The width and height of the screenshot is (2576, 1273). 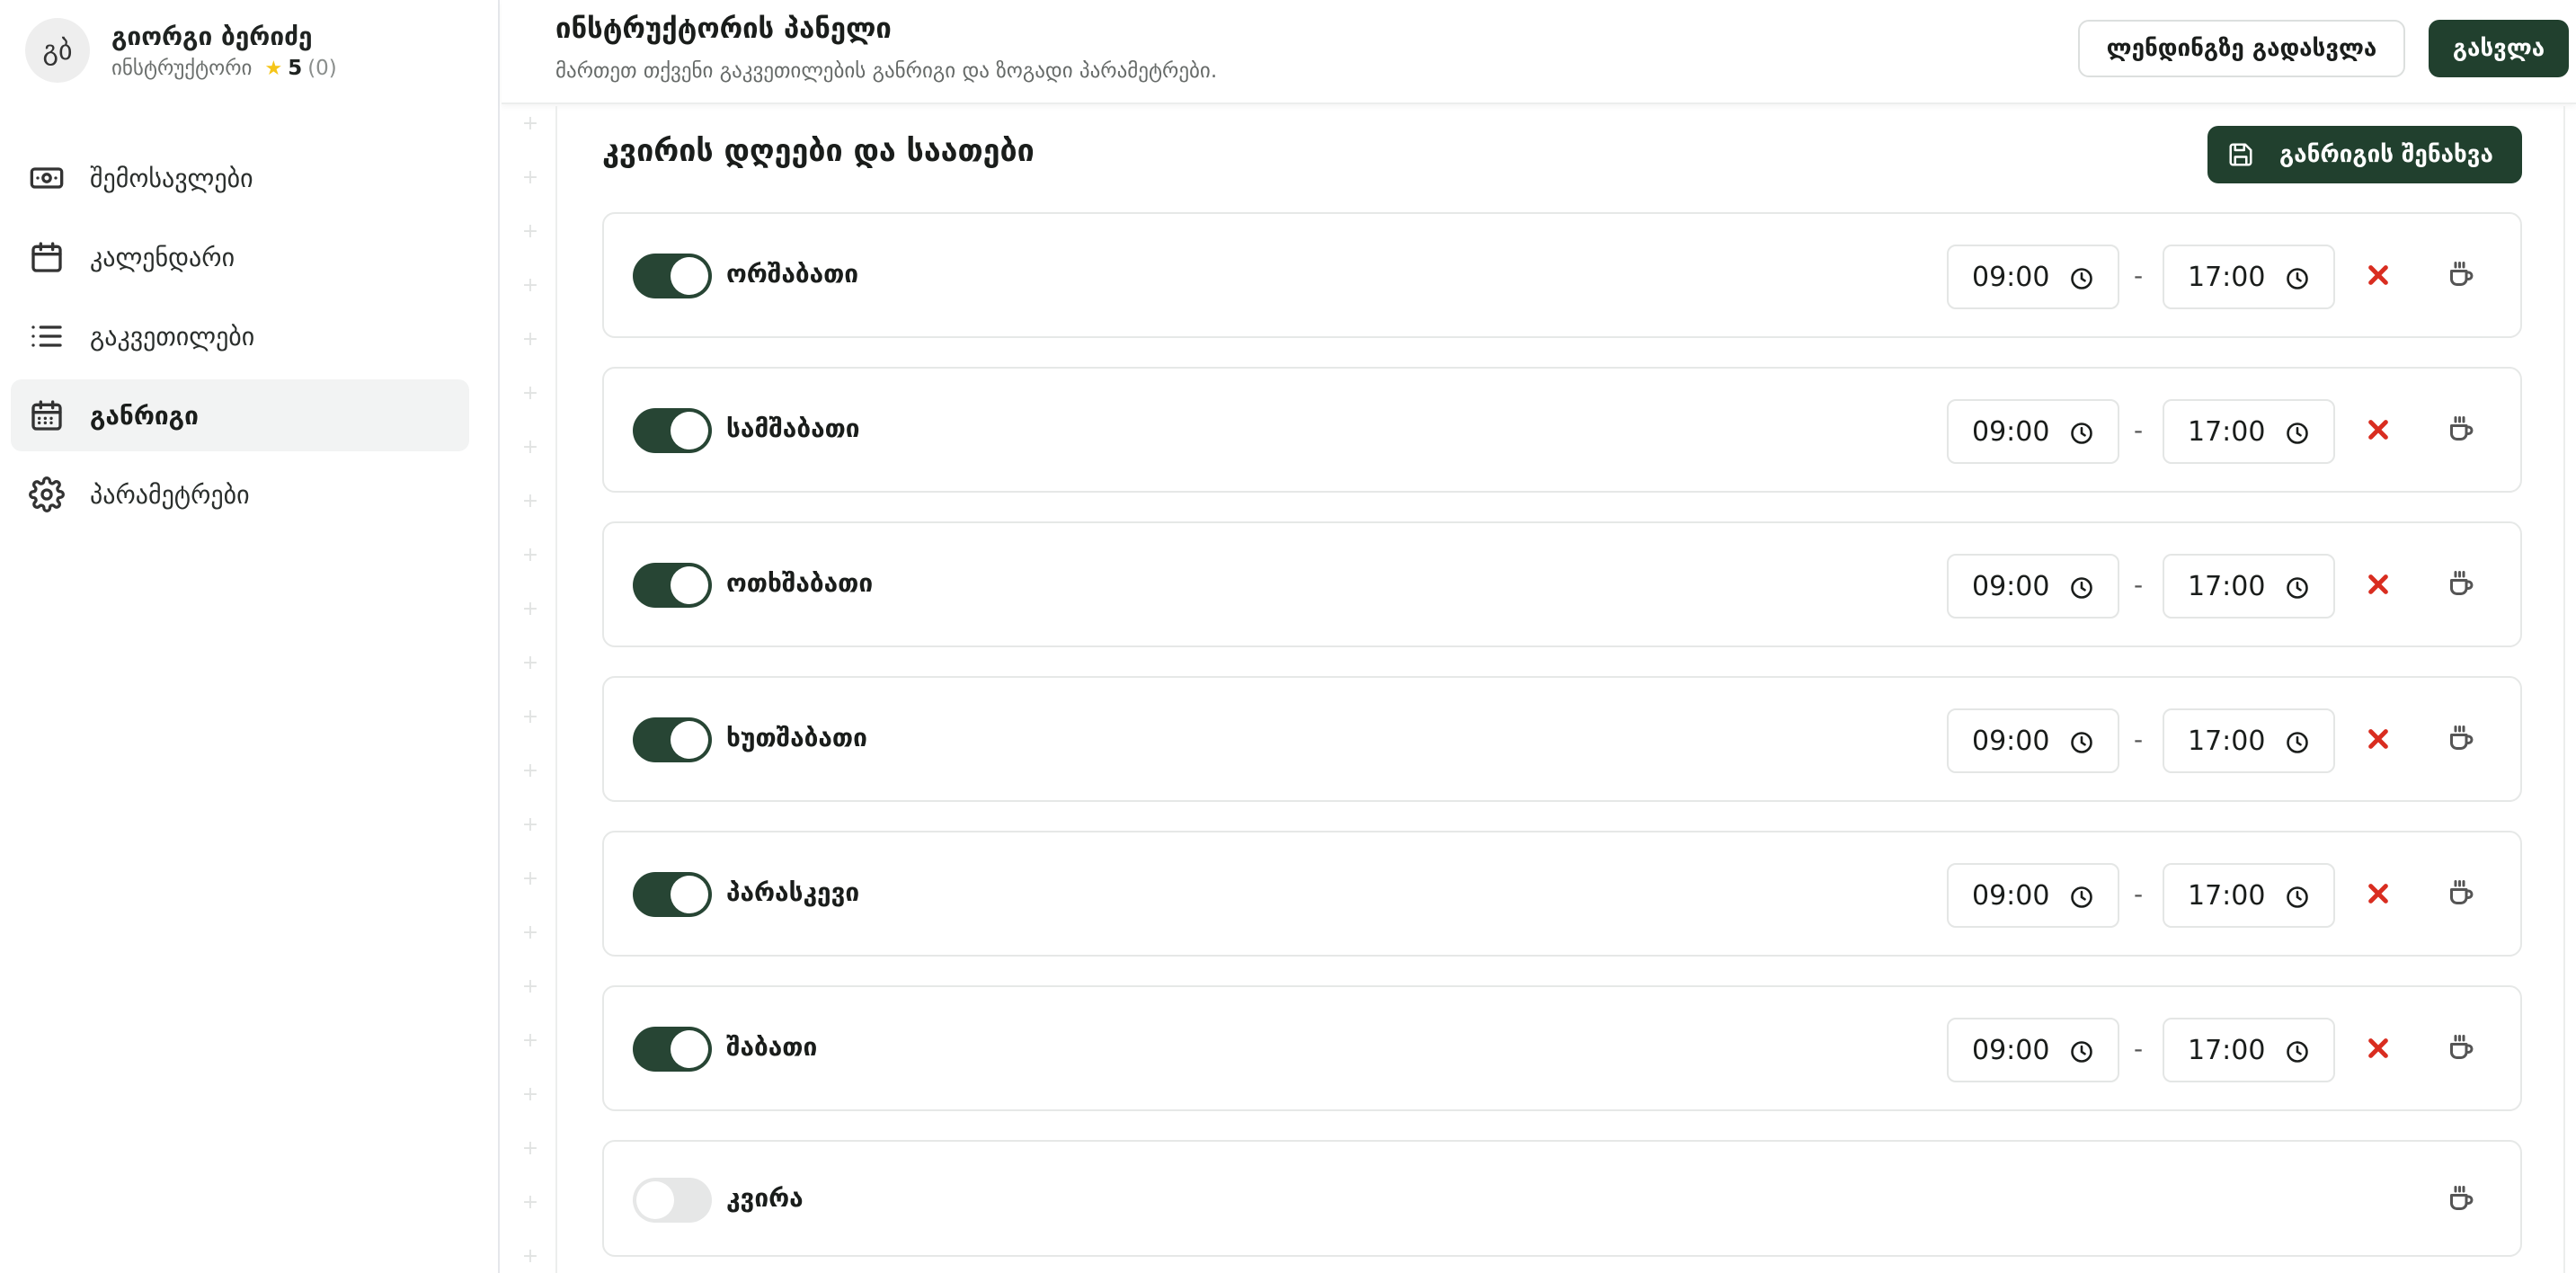 I want to click on day-row-thursday: ხუთშაბათი 09:00 - 17:00, so click(x=1562, y=739).